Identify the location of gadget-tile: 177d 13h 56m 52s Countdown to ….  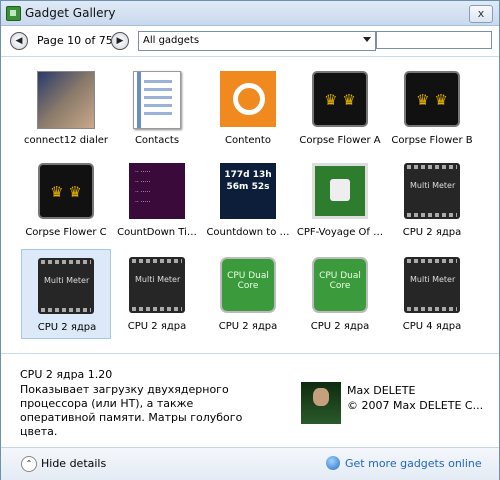
(248, 200).